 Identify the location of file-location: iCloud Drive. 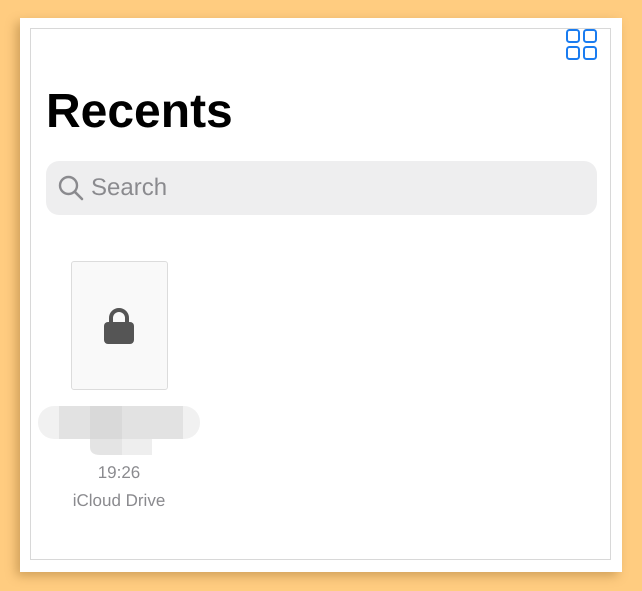
(119, 501).